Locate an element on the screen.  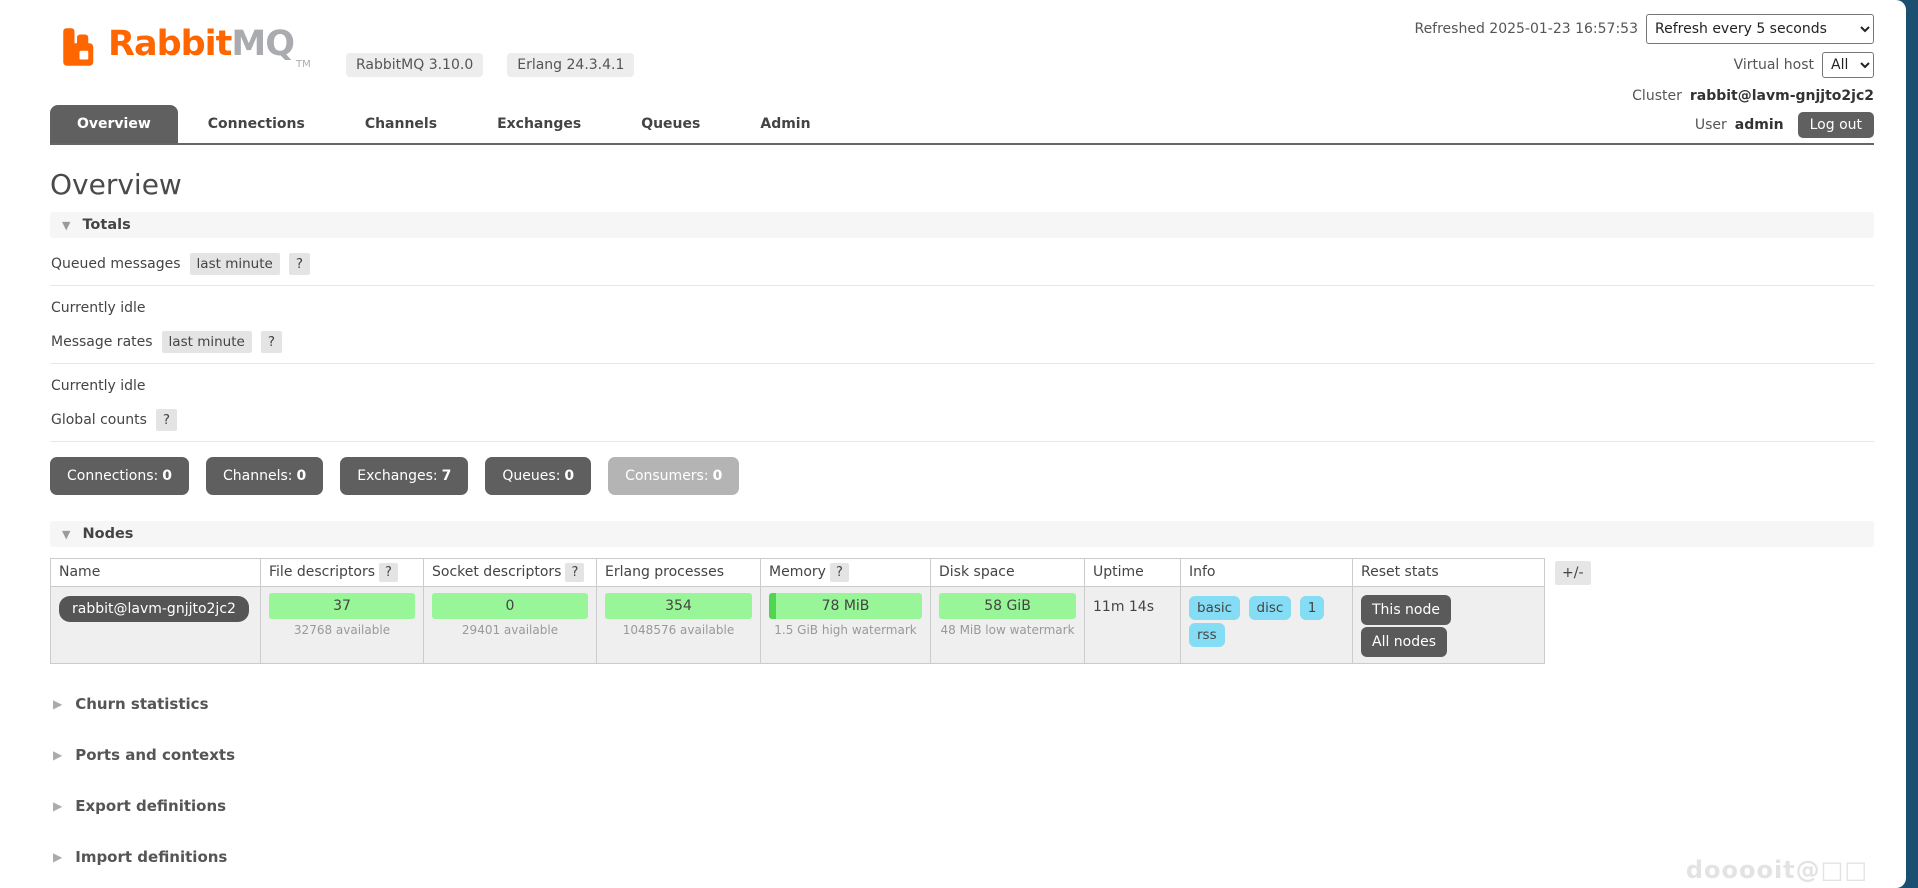
totals-section-title: Totals is located at coordinates (106, 225).